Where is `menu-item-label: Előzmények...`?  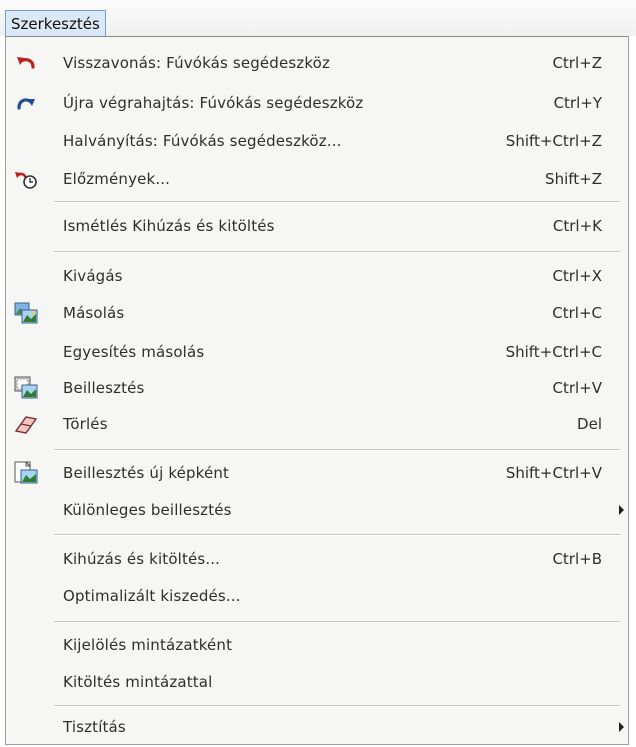
menu-item-label: Előzmények... is located at coordinates (117, 179).